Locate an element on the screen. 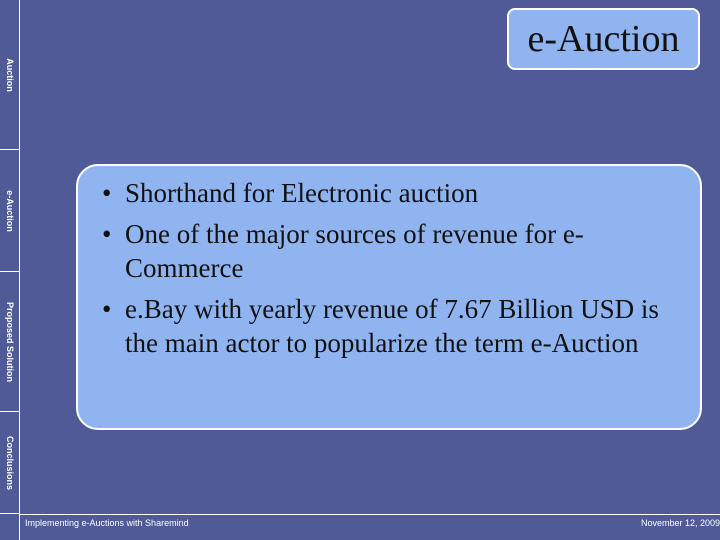 The height and width of the screenshot is (540, 720). sidebar-item-label: Auction is located at coordinates (9, 74).